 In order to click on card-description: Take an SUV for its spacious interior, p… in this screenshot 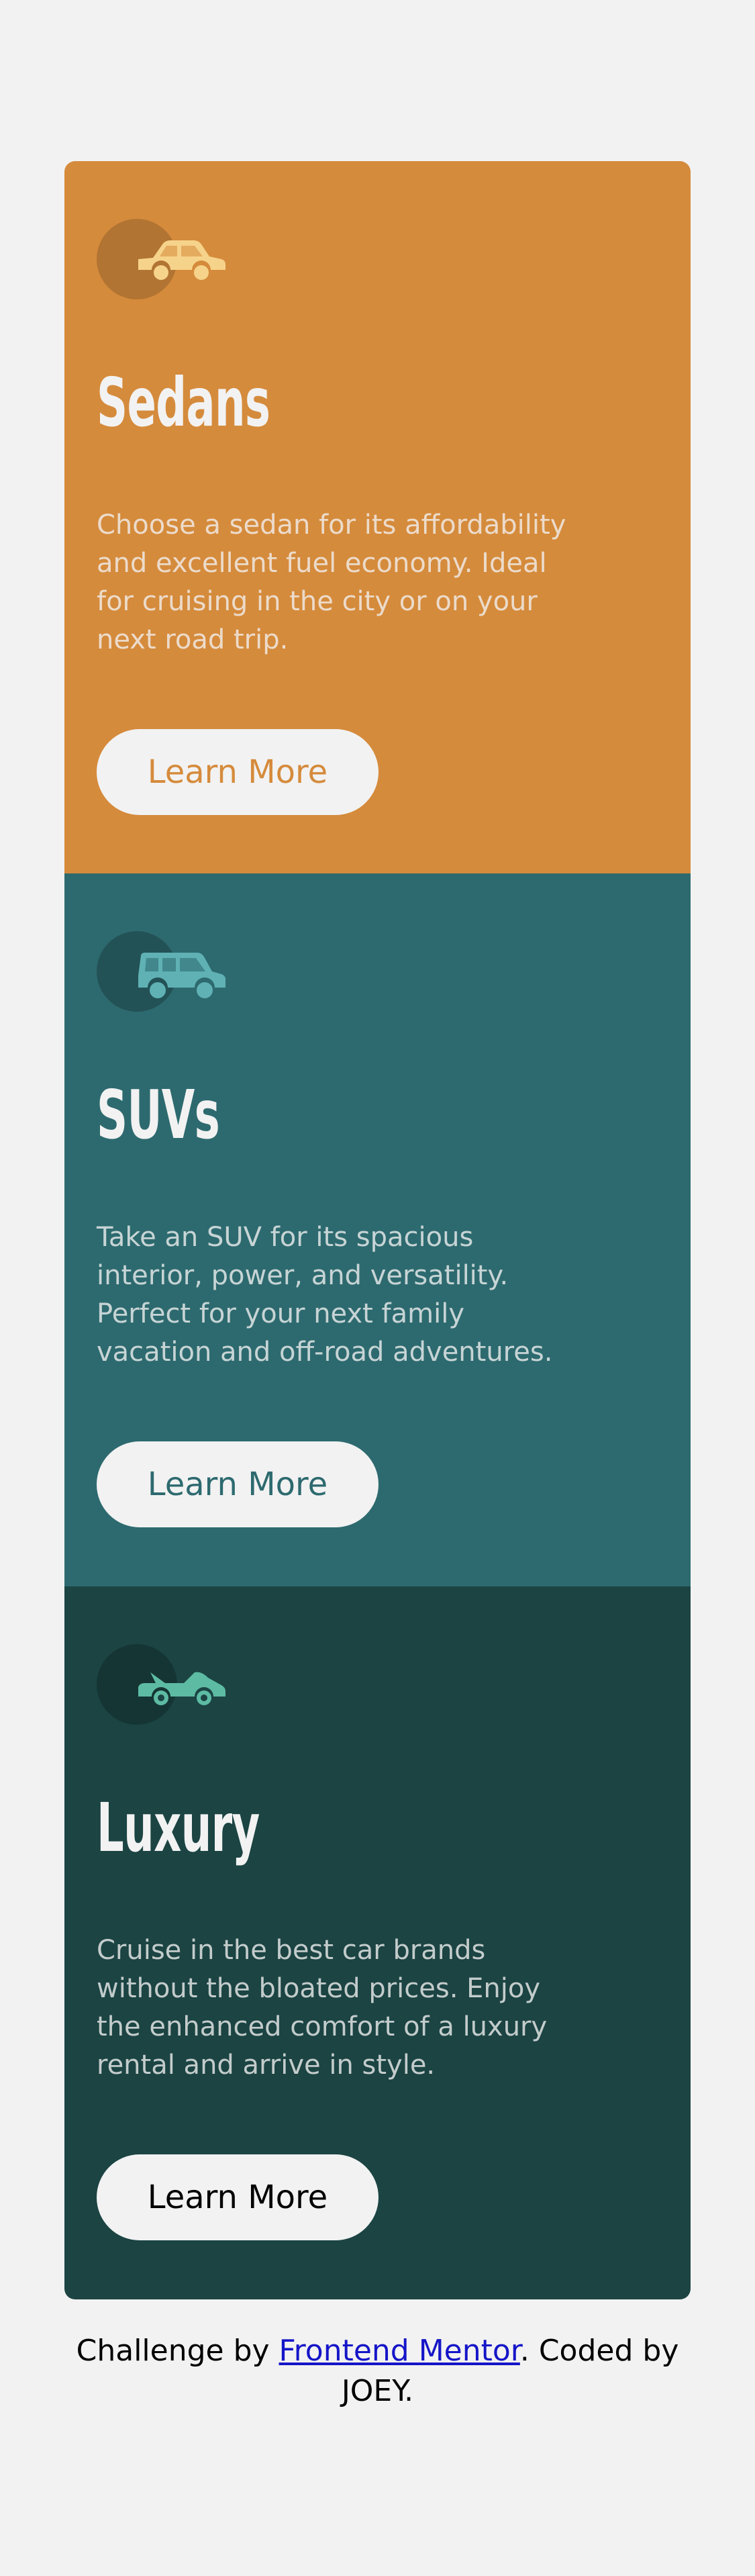, I will do `click(325, 1295)`.